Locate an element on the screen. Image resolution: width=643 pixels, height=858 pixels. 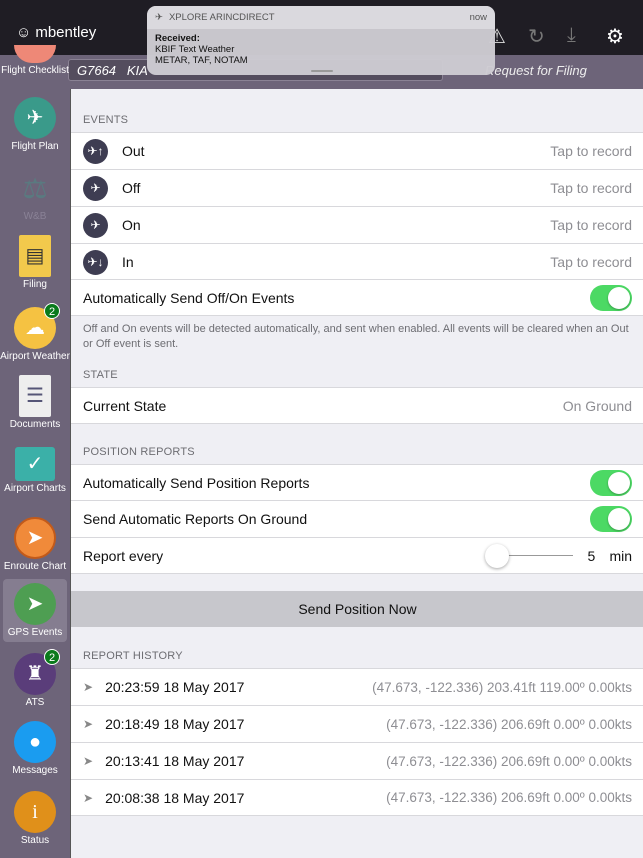
label: GPS Events is located at coordinates (35, 632).